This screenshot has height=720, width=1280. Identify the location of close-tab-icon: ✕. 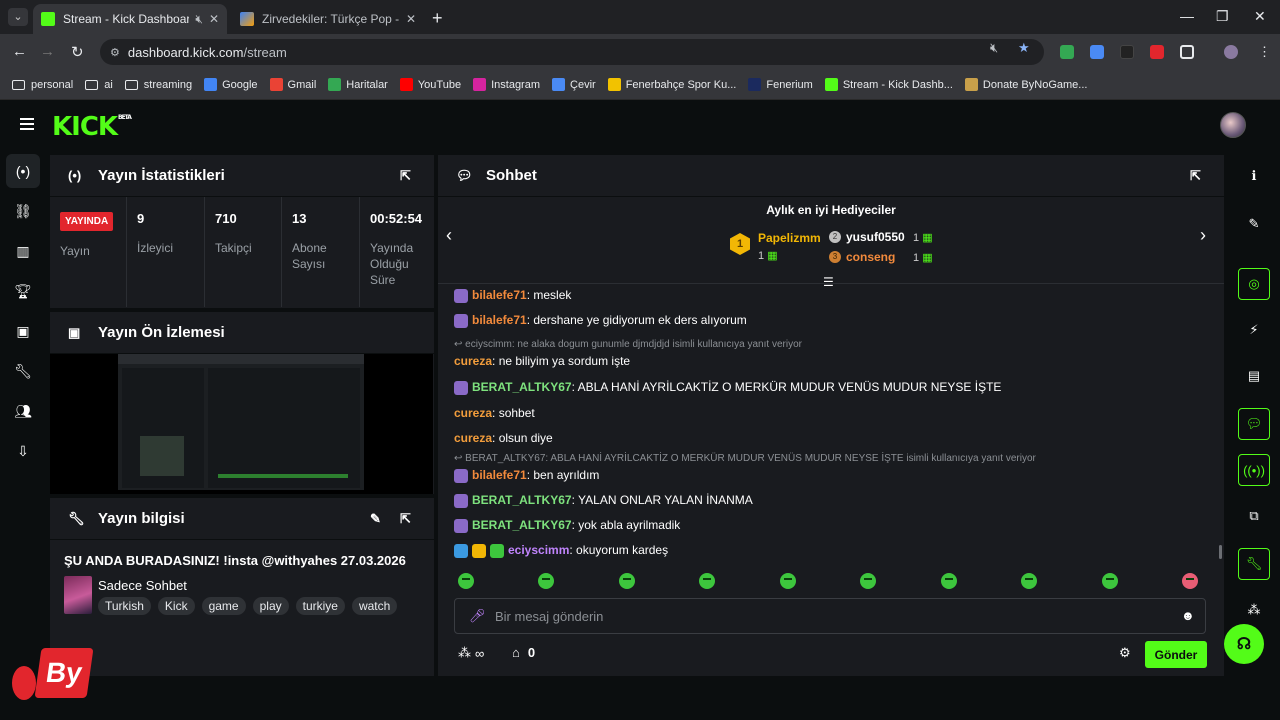
(214, 19).